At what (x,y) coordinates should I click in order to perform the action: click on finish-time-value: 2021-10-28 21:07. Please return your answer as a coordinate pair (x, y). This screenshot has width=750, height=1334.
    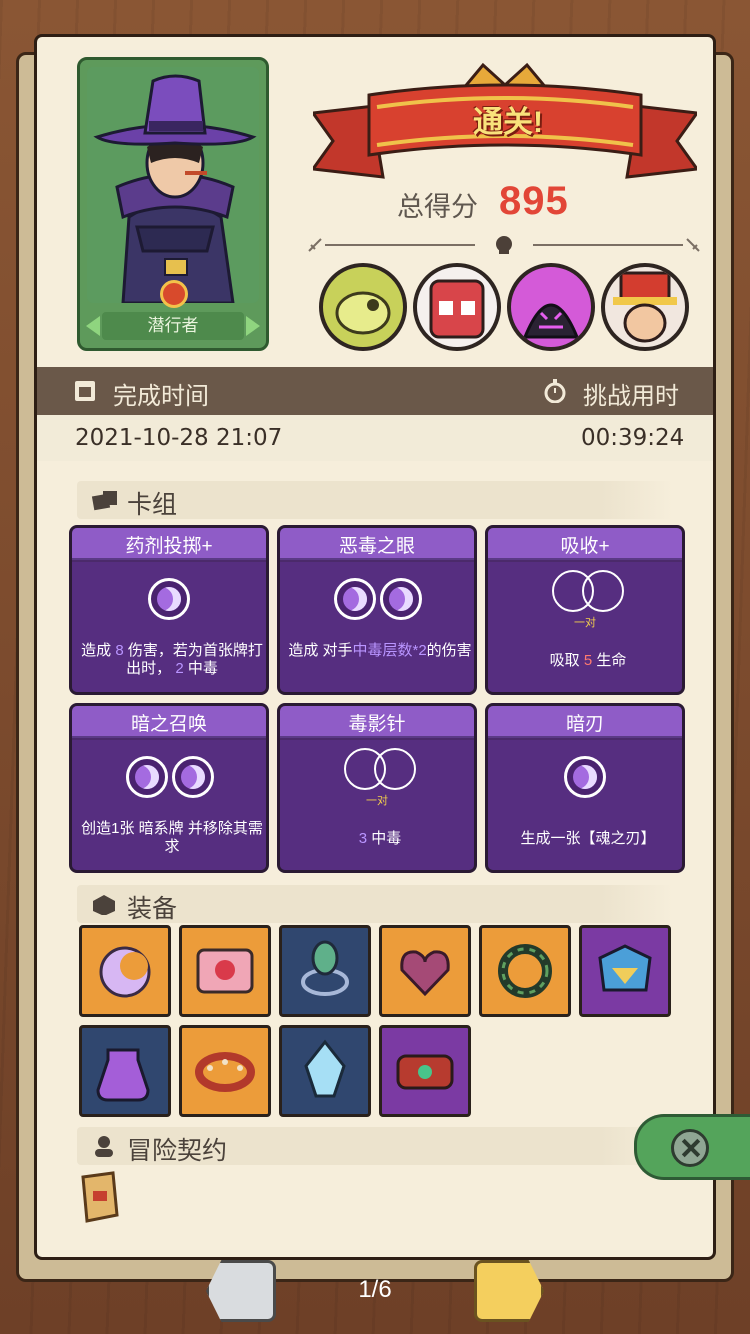
    Looking at the image, I should click on (179, 438).